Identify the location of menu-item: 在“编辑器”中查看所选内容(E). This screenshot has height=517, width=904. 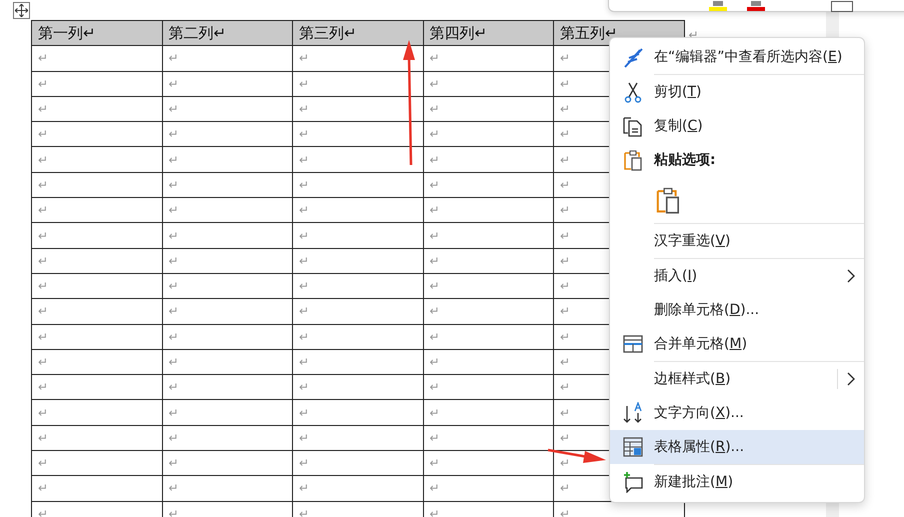
(748, 57).